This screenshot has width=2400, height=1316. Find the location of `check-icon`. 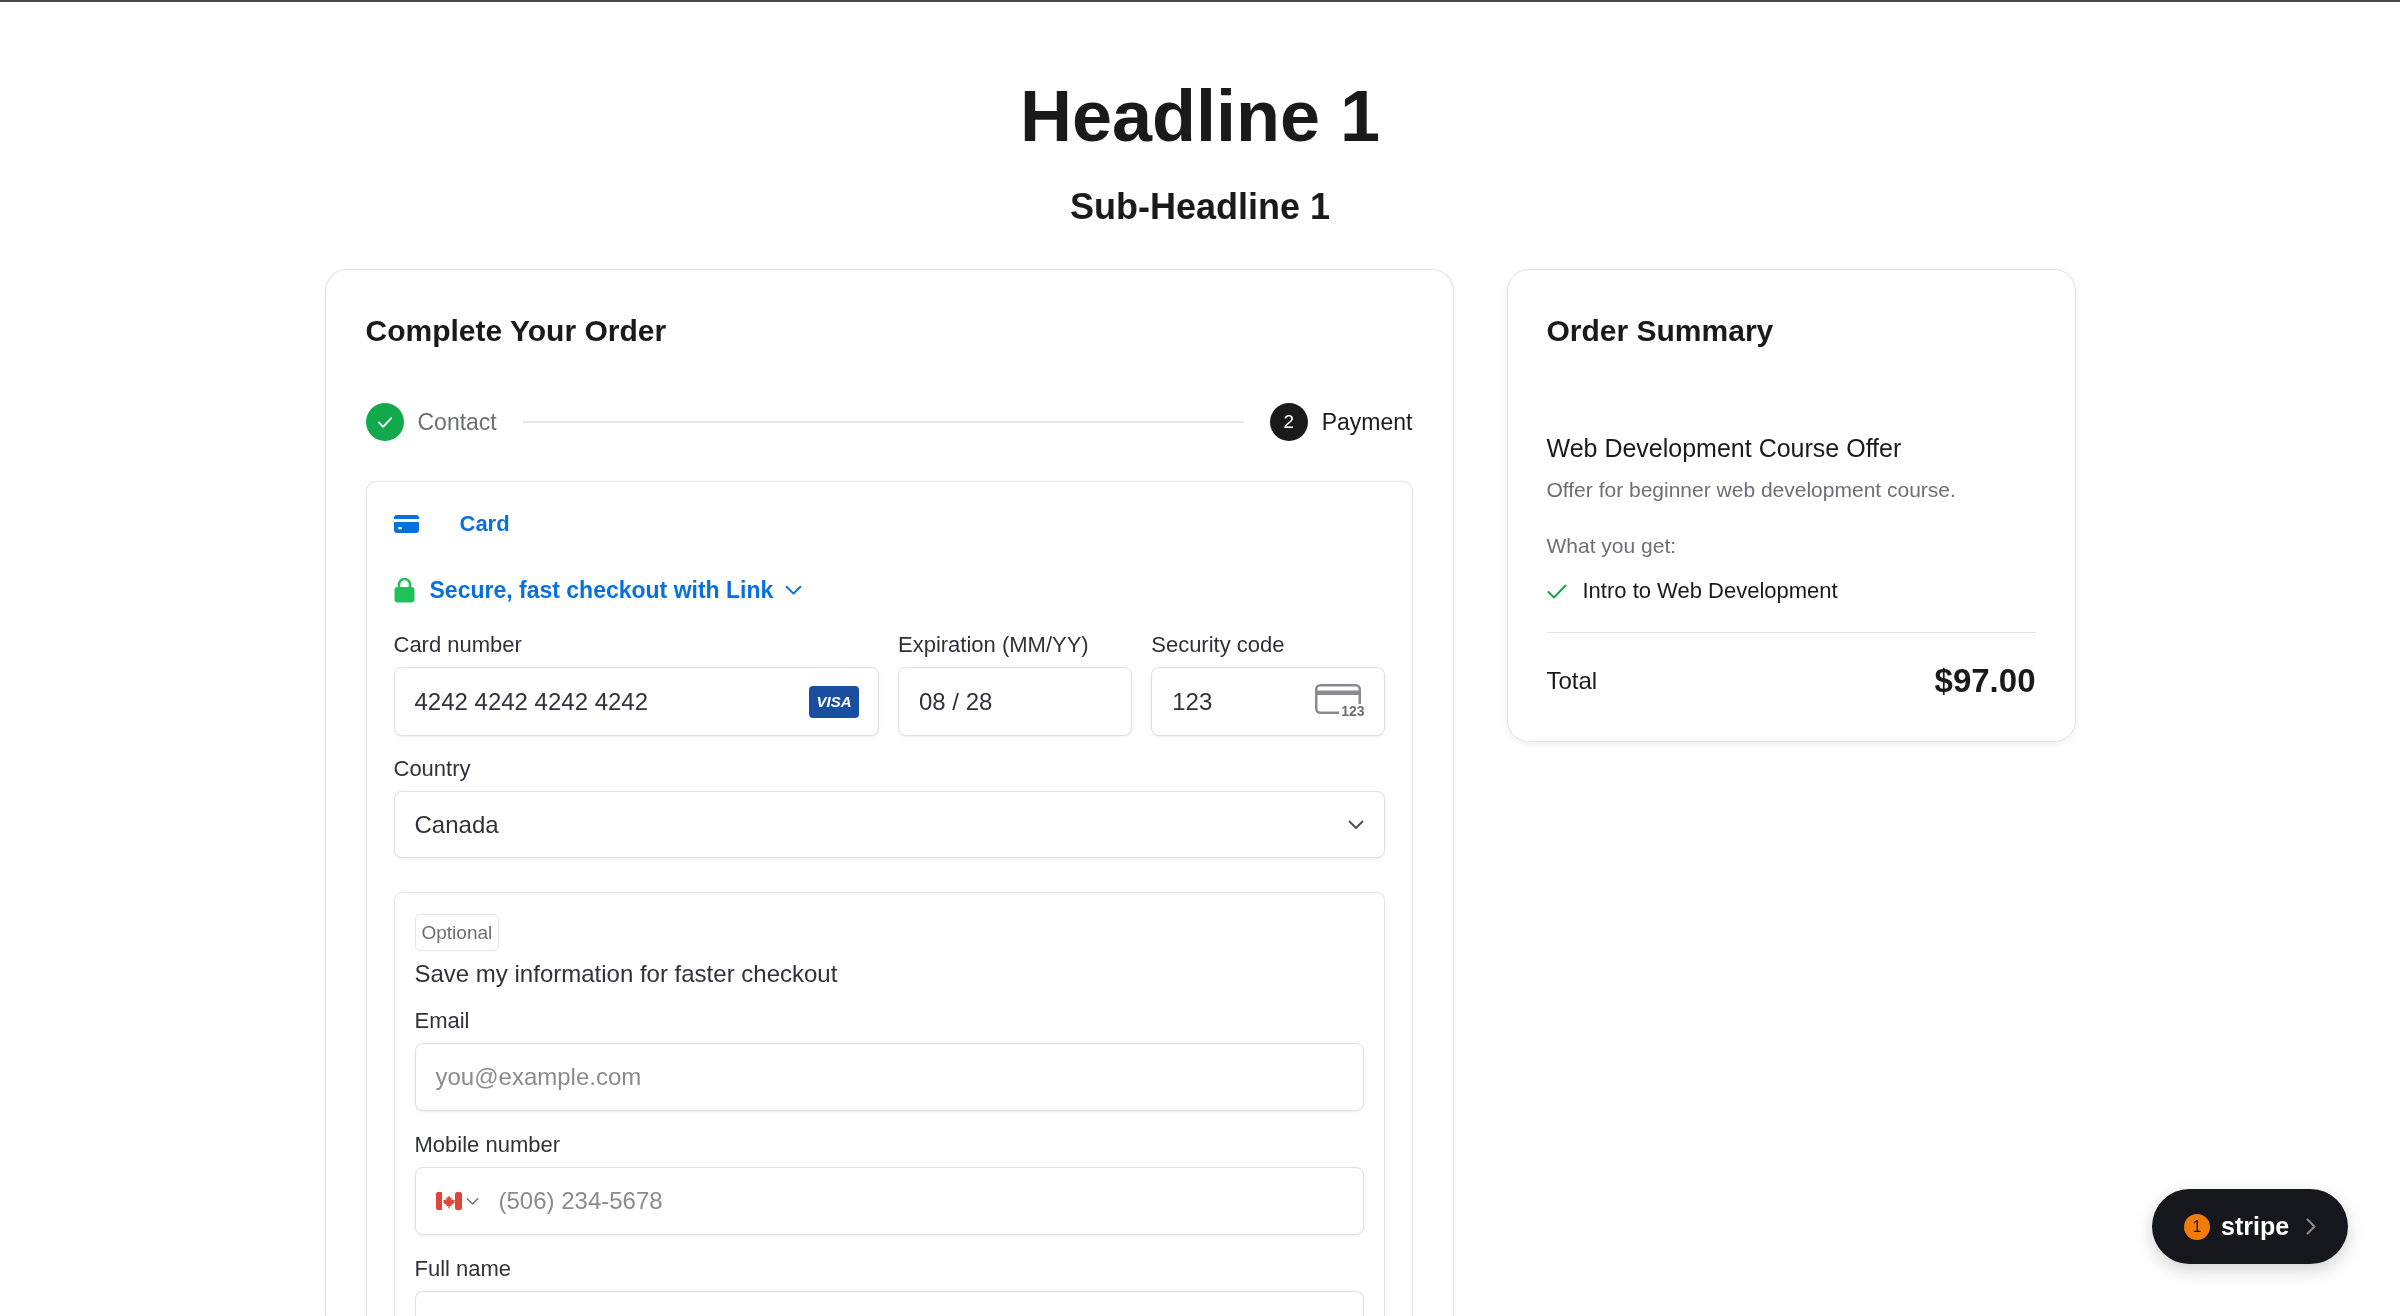

check-icon is located at coordinates (1556, 591).